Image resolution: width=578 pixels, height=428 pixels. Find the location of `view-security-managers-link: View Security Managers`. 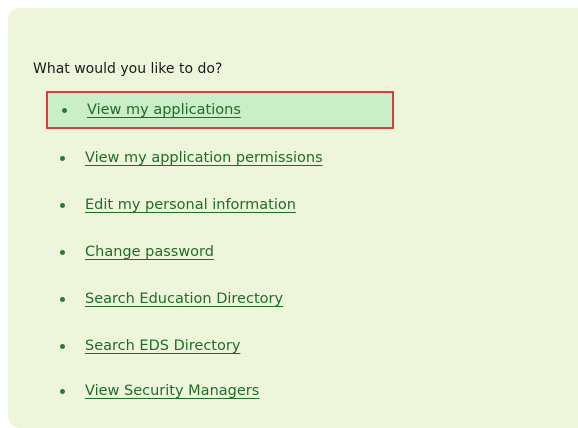

view-security-managers-link: View Security Managers is located at coordinates (172, 391).